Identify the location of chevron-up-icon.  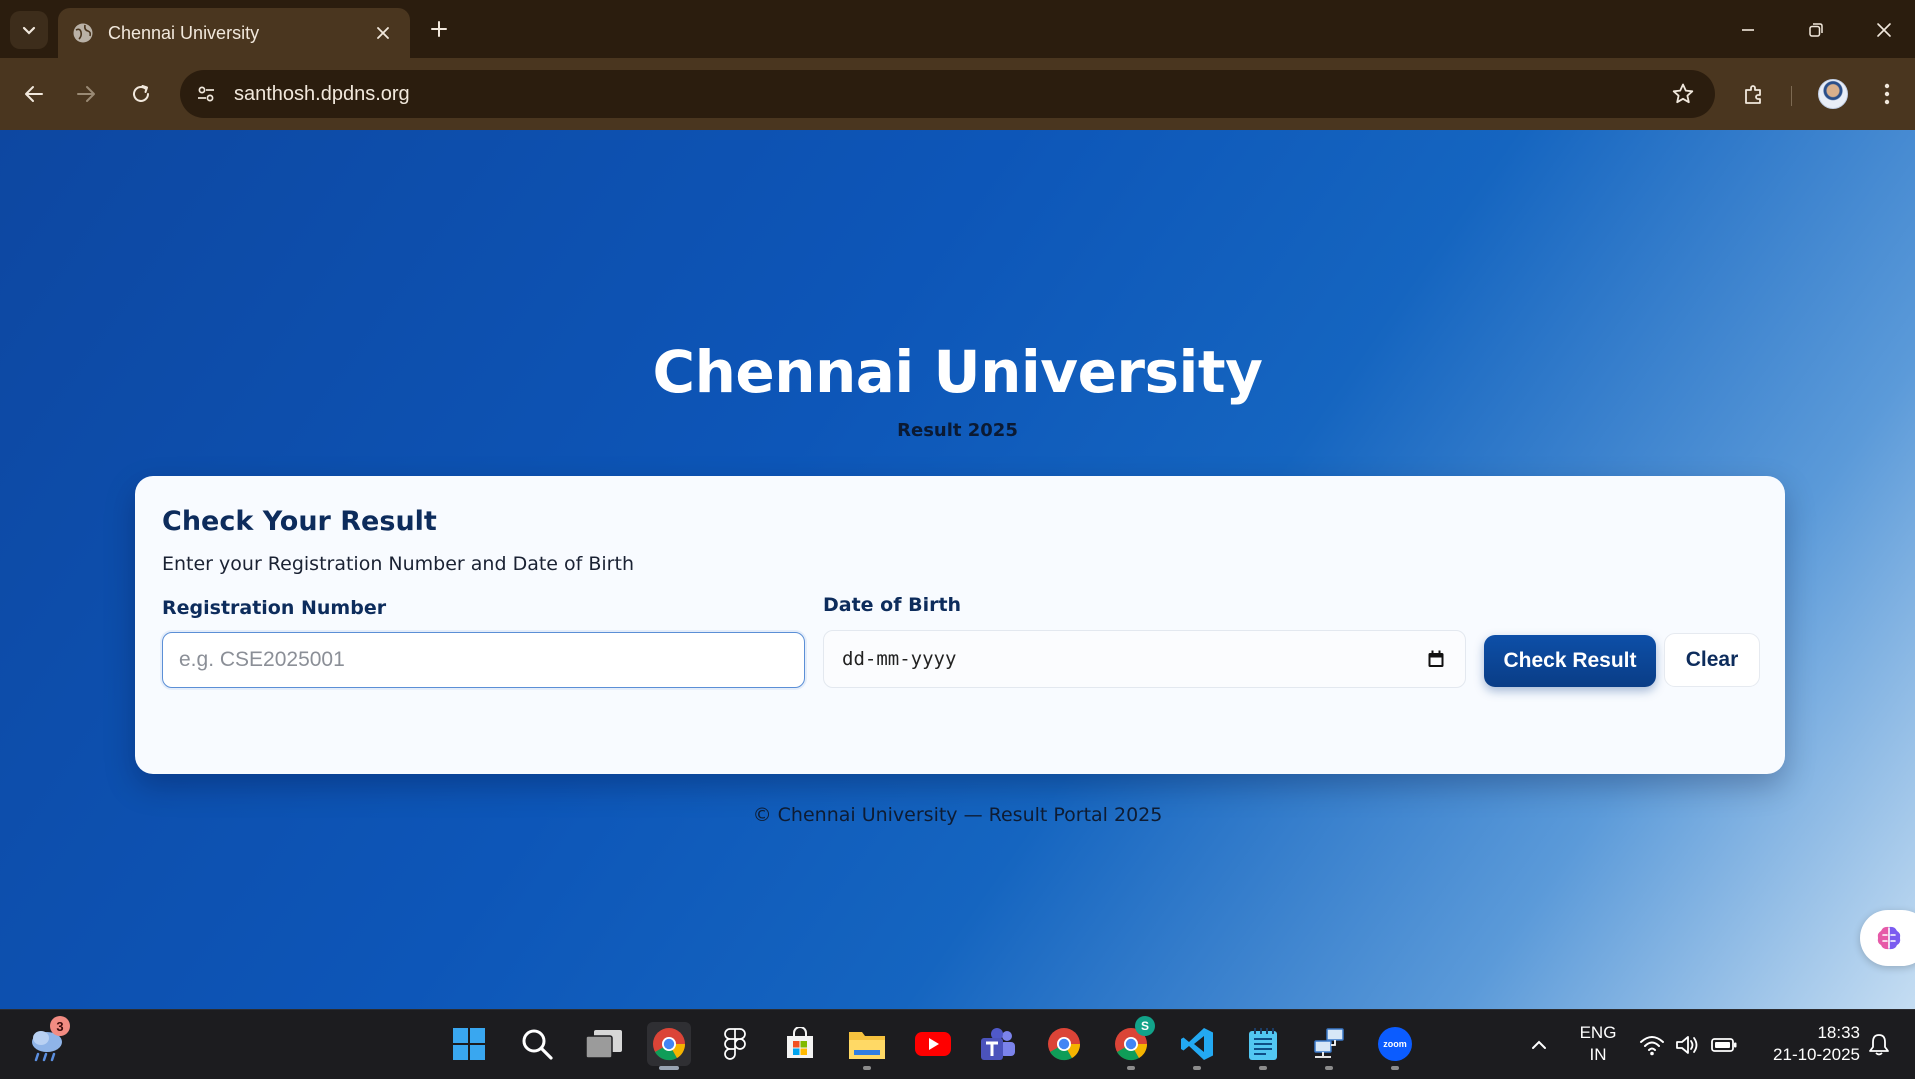
(1539, 1044).